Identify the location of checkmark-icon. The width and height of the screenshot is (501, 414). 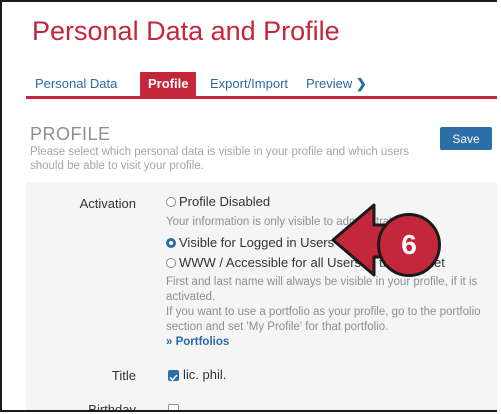
(173, 378).